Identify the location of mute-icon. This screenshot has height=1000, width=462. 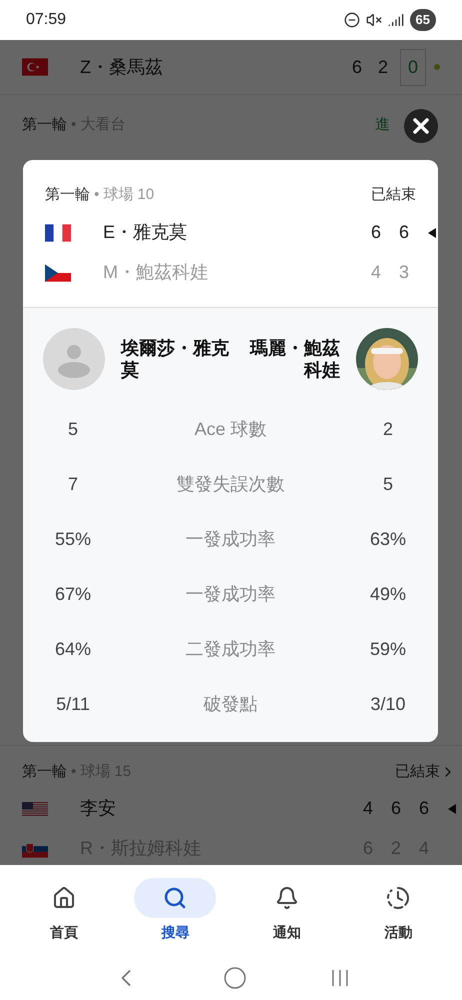
(374, 20).